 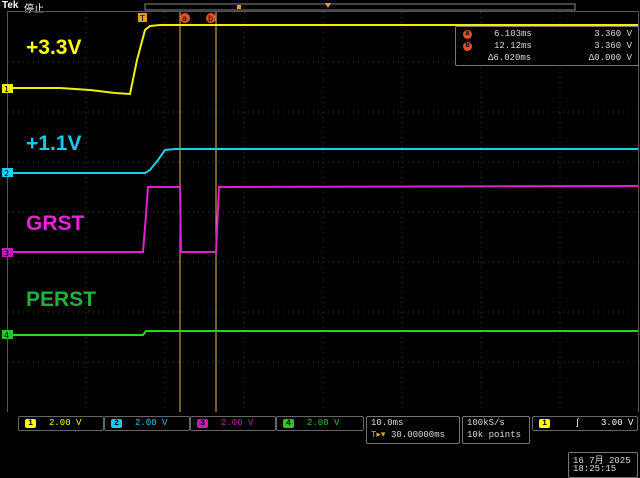 What do you see at coordinates (54, 47) in the screenshot?
I see `label-3v3: +3.3V` at bounding box center [54, 47].